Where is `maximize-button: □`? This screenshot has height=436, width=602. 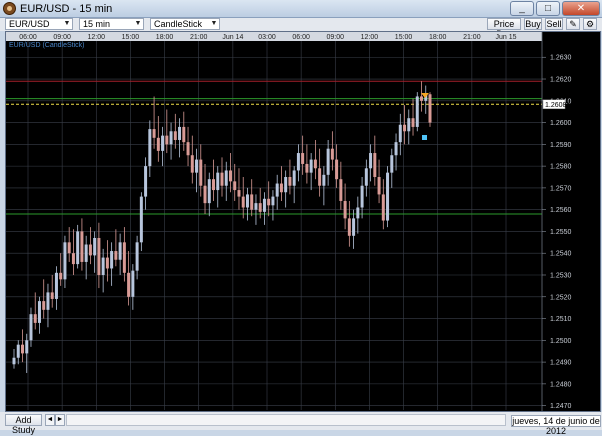 maximize-button: □ is located at coordinates (548, 8).